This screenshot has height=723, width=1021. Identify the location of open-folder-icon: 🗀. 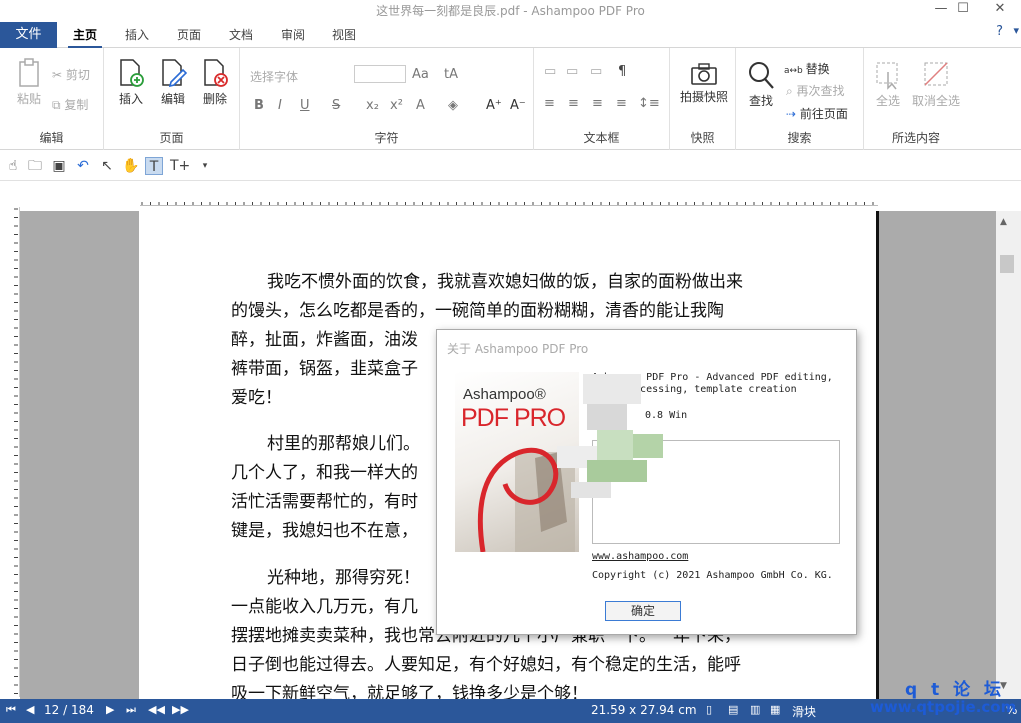
(35, 166).